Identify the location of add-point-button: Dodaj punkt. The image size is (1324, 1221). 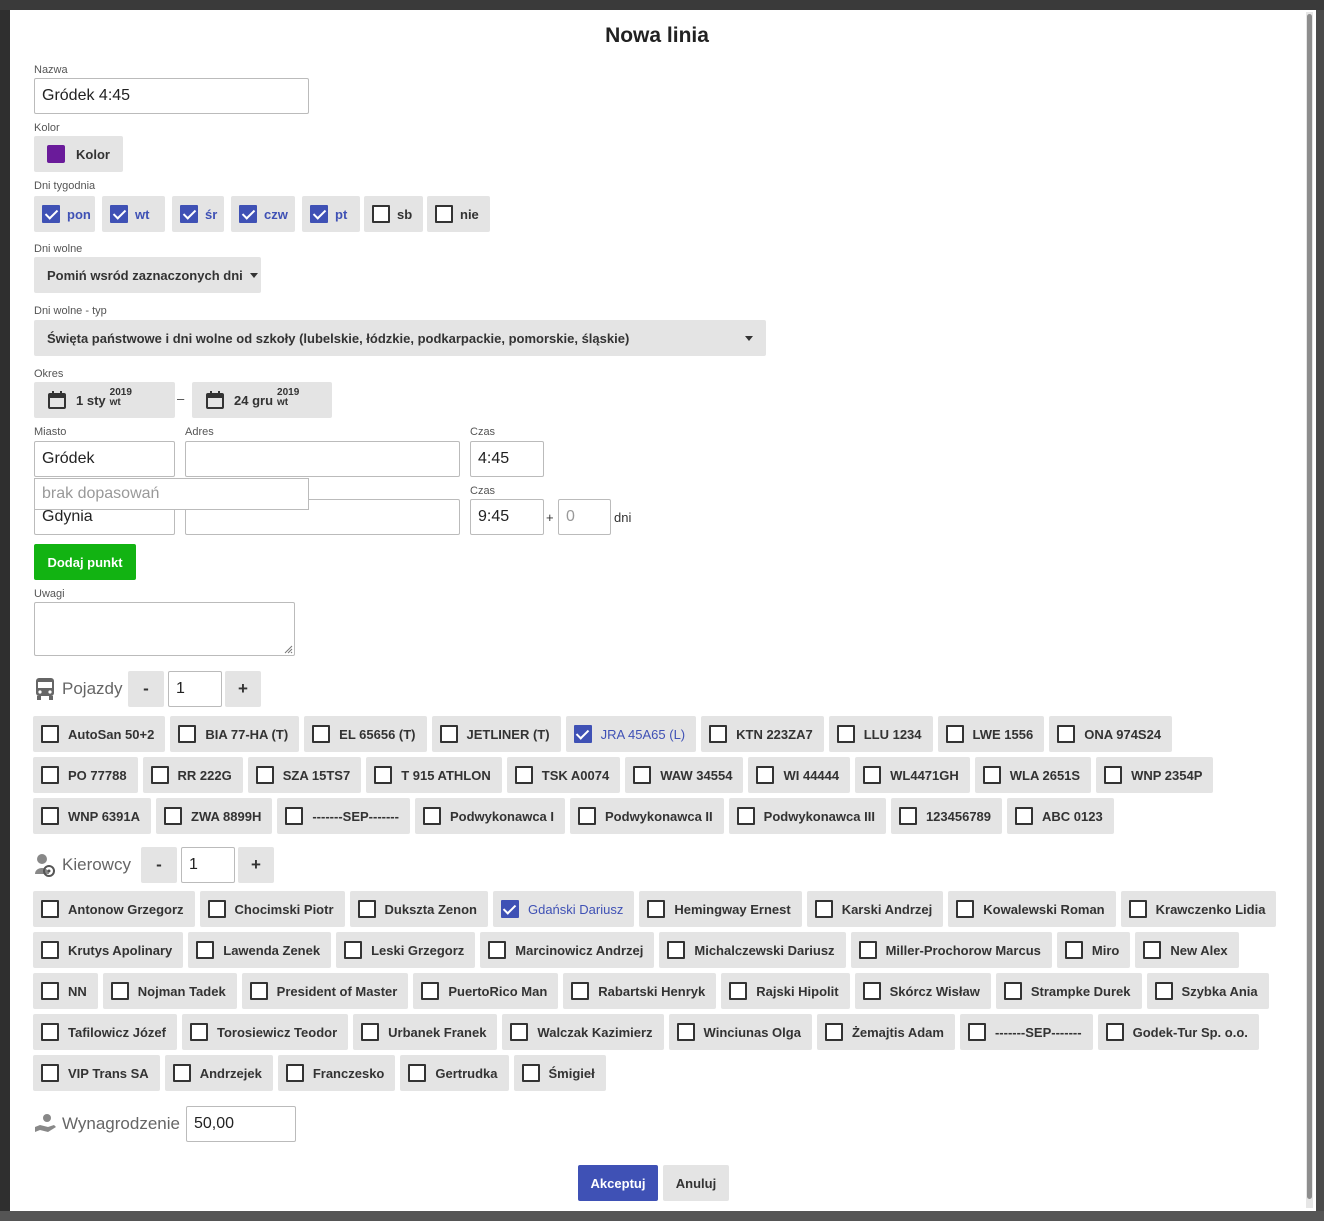
(85, 562).